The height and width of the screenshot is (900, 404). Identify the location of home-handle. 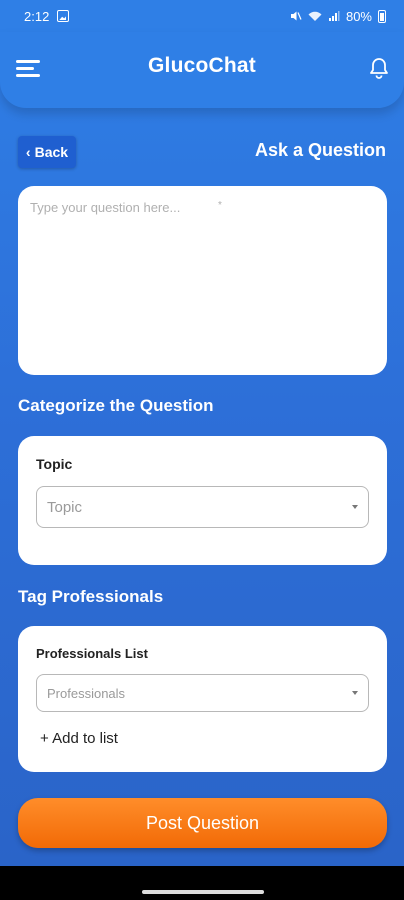
(203, 892).